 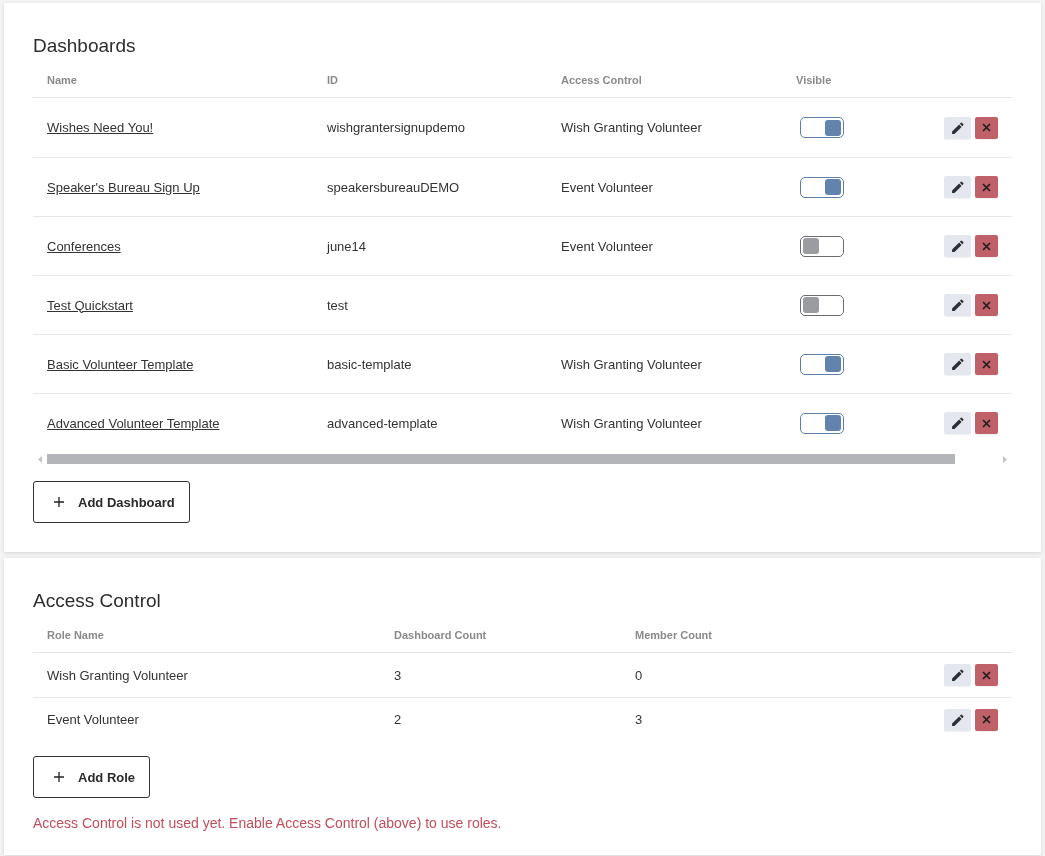 I want to click on dashboard-id: test, so click(x=337, y=305).